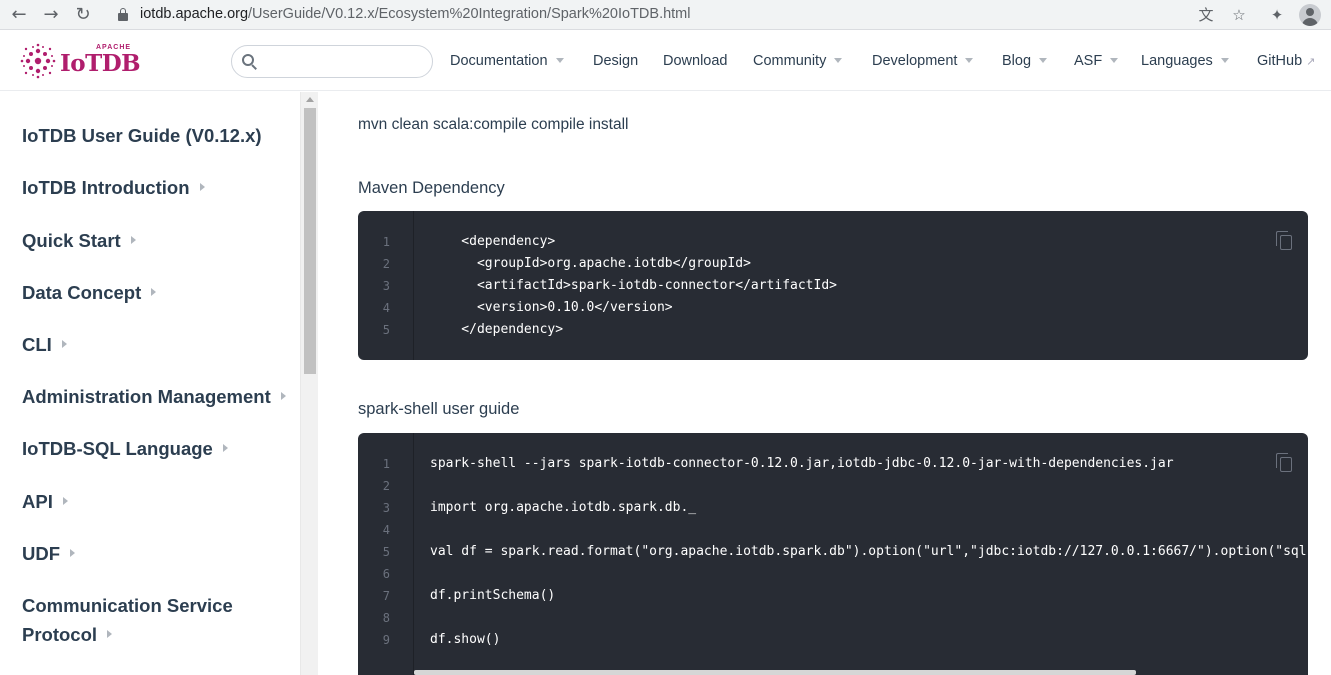 Image resolution: width=1331 pixels, height=675 pixels. What do you see at coordinates (386, 640) in the screenshot?
I see `line-number: 9` at bounding box center [386, 640].